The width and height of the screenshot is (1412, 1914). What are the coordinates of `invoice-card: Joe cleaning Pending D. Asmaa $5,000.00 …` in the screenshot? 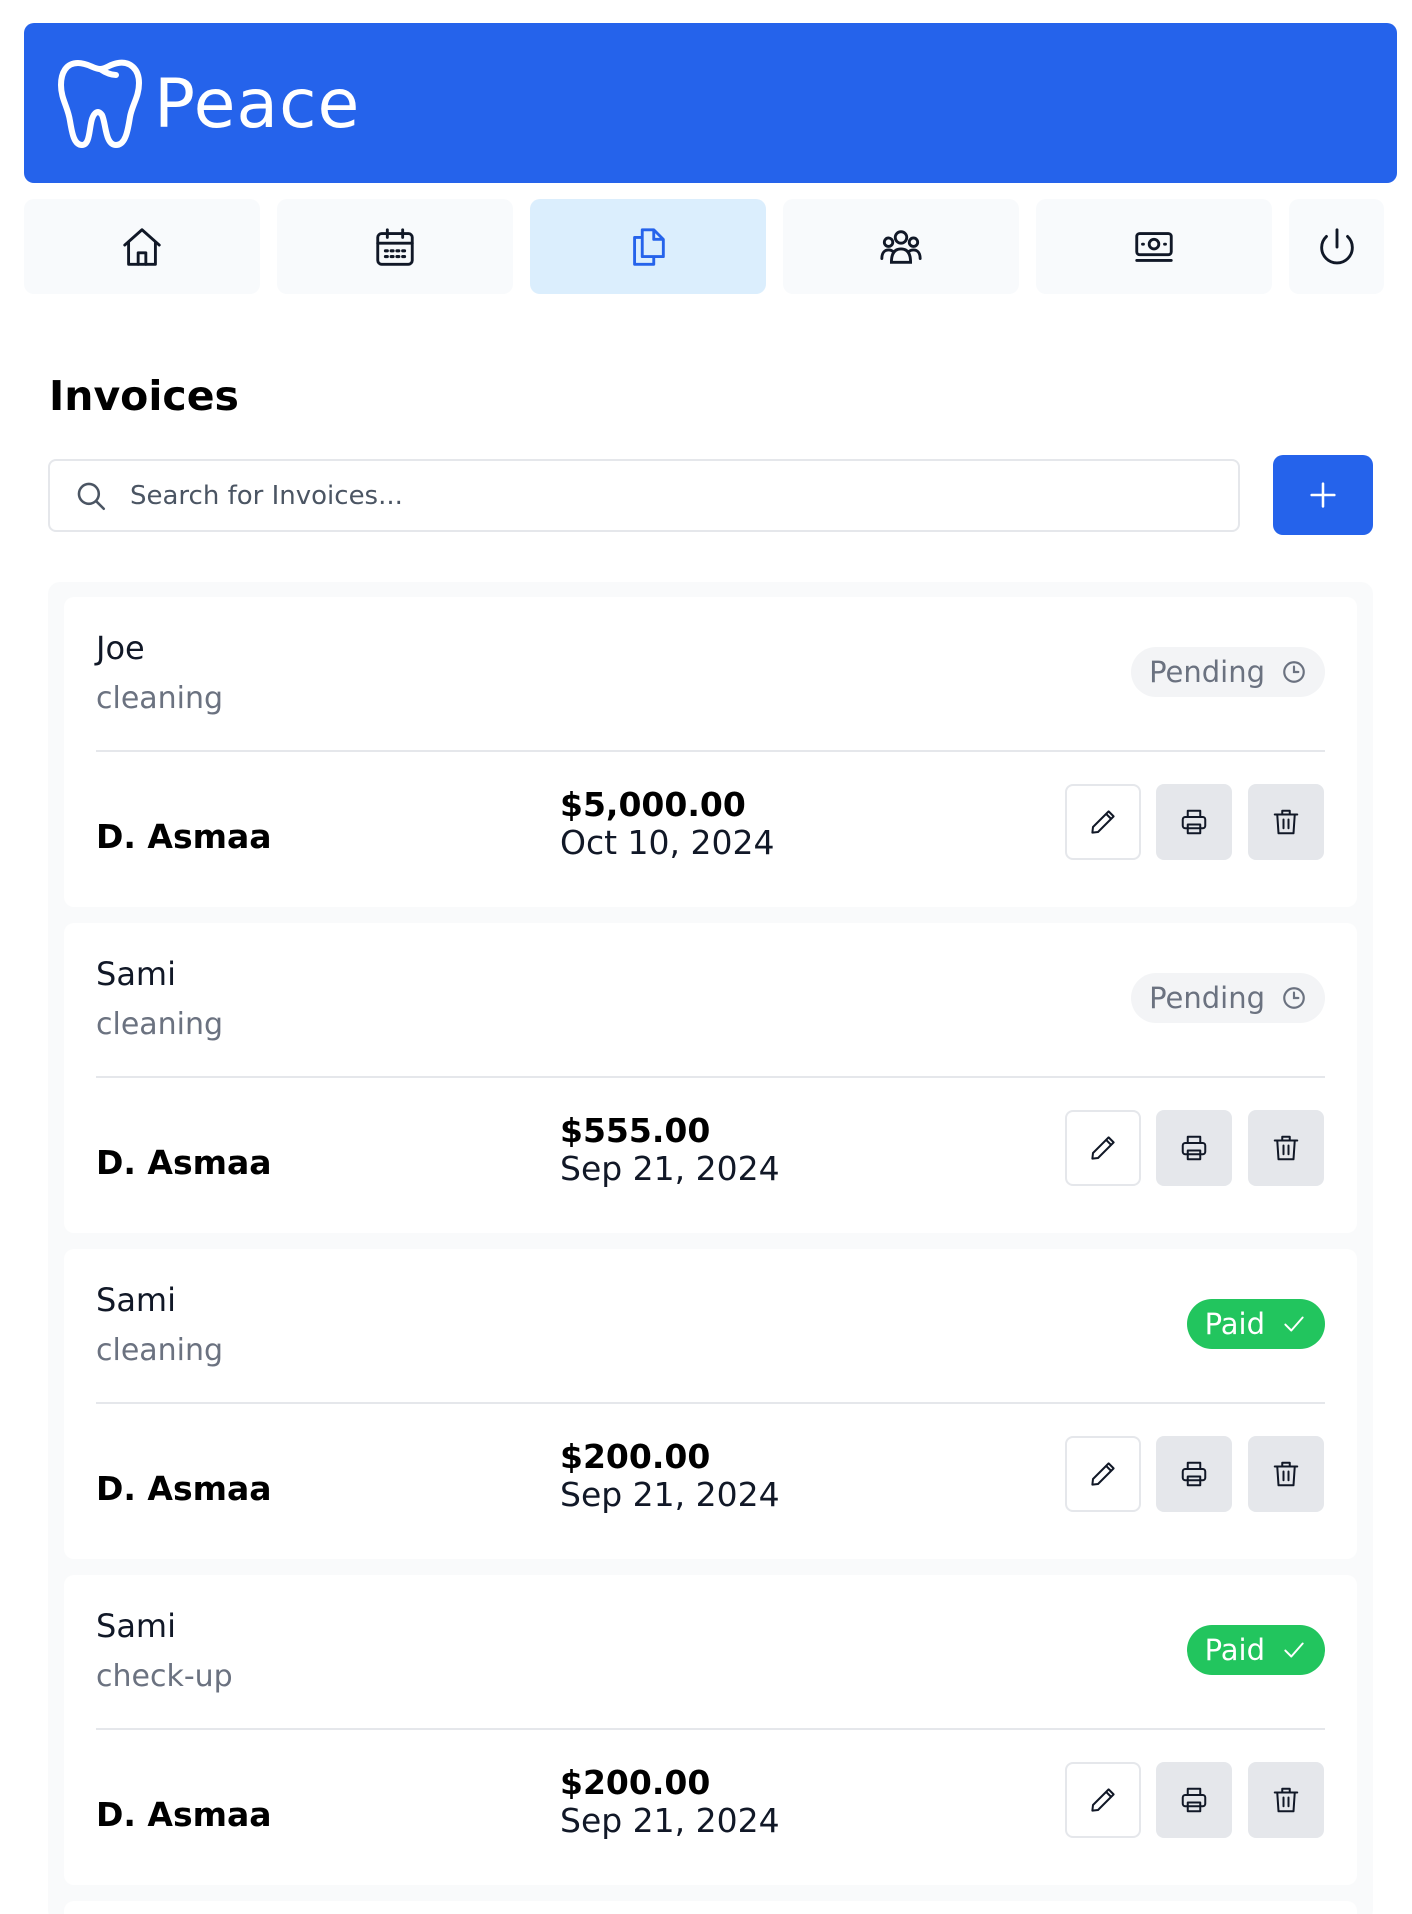 It's located at (710, 752).